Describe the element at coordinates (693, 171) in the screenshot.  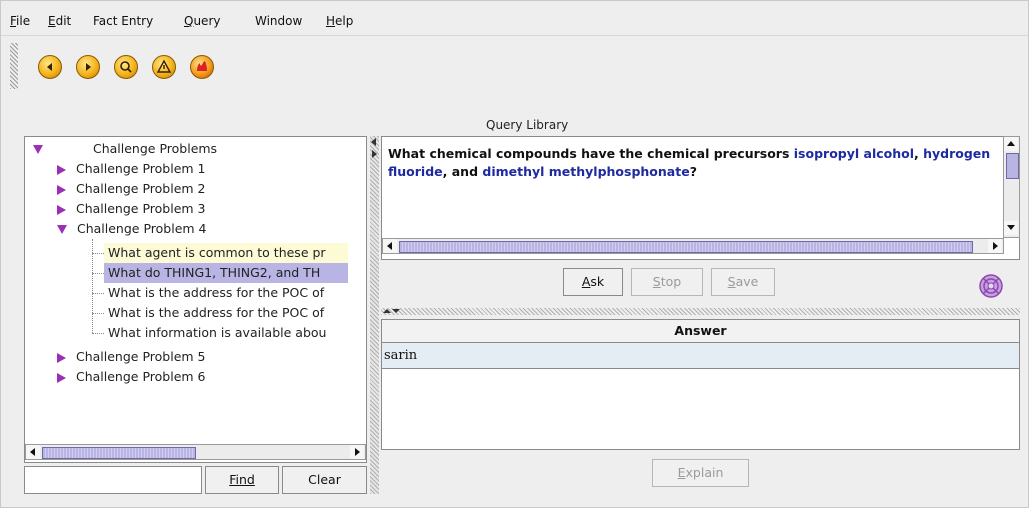
I see `query-text-segment: ?` at that location.